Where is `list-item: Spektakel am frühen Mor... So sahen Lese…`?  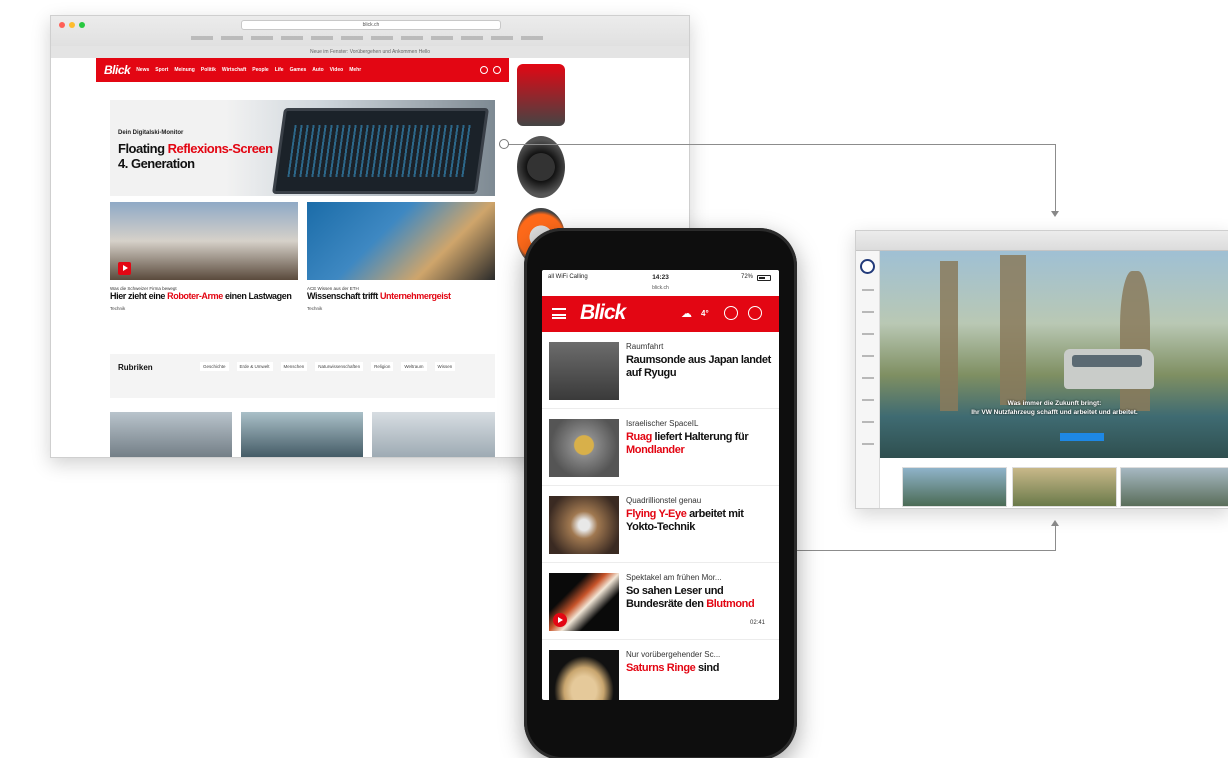 list-item: Spektakel am frühen Mor... So sahen Lese… is located at coordinates (660, 601).